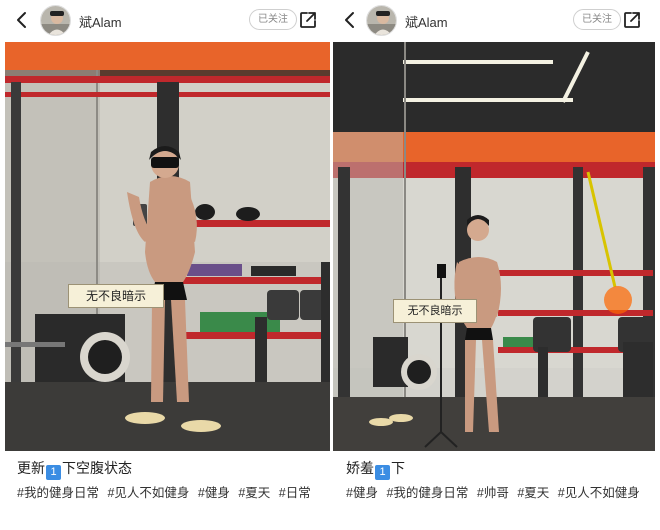  I want to click on post-title: 更新 1 下空腹状态, so click(74, 469).